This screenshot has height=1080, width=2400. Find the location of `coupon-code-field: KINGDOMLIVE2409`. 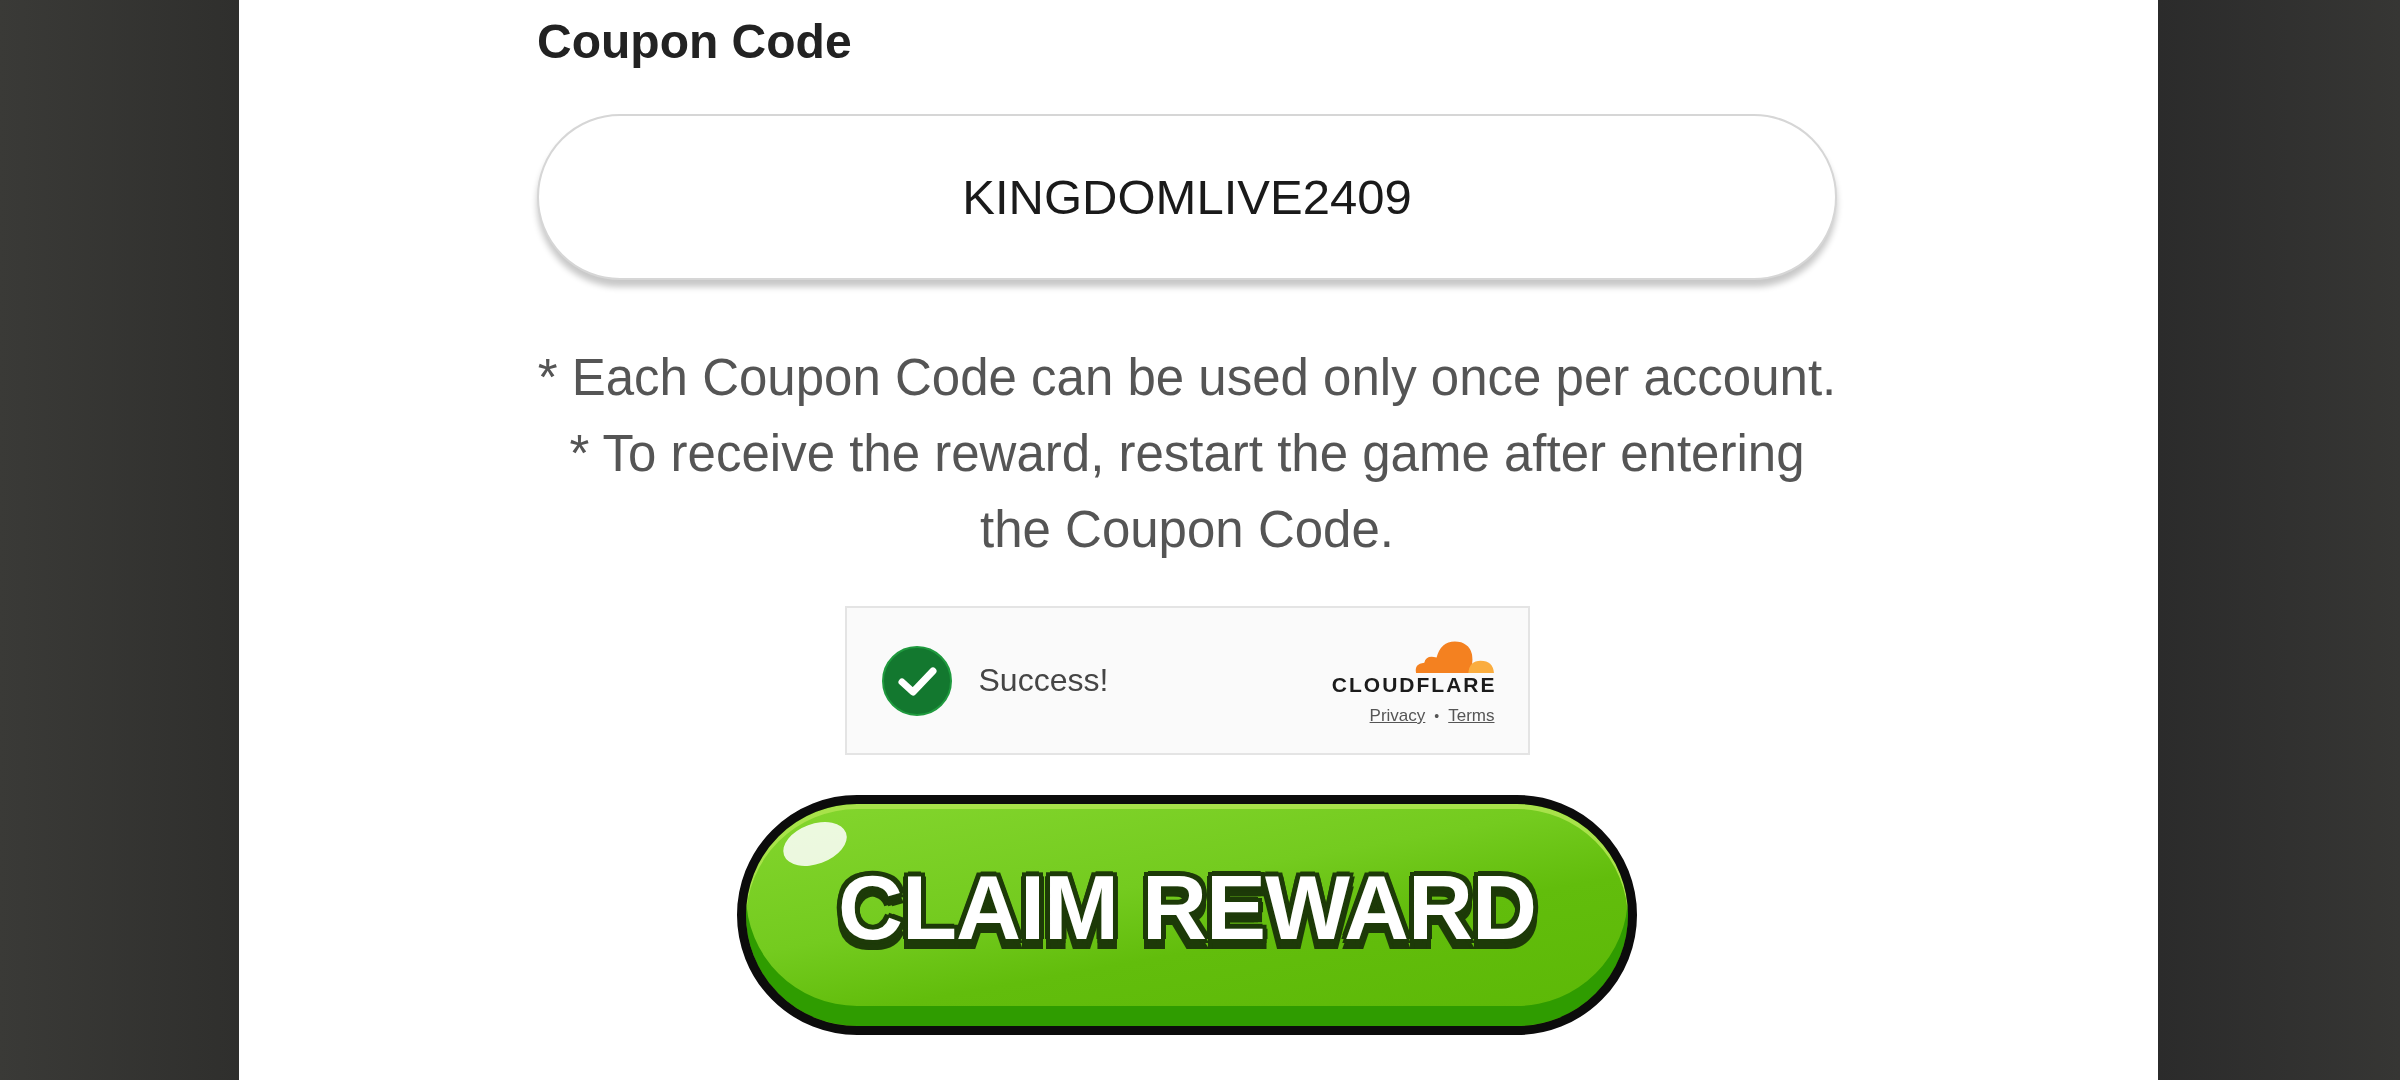

coupon-code-field: KINGDOMLIVE2409 is located at coordinates (1187, 197).